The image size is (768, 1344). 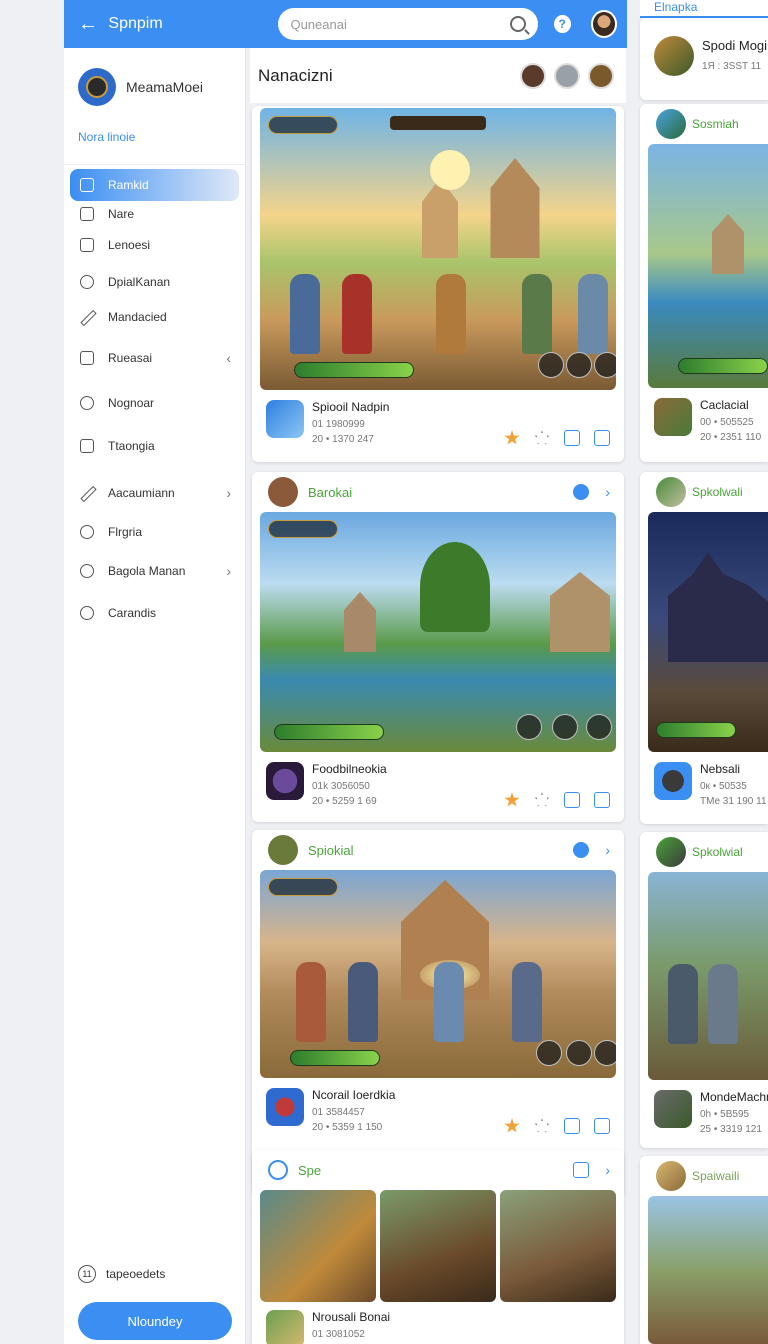 I want to click on game-card: Spiooil Nadpin 01 1980999 20 • 1370 247, so click(x=438, y=284).